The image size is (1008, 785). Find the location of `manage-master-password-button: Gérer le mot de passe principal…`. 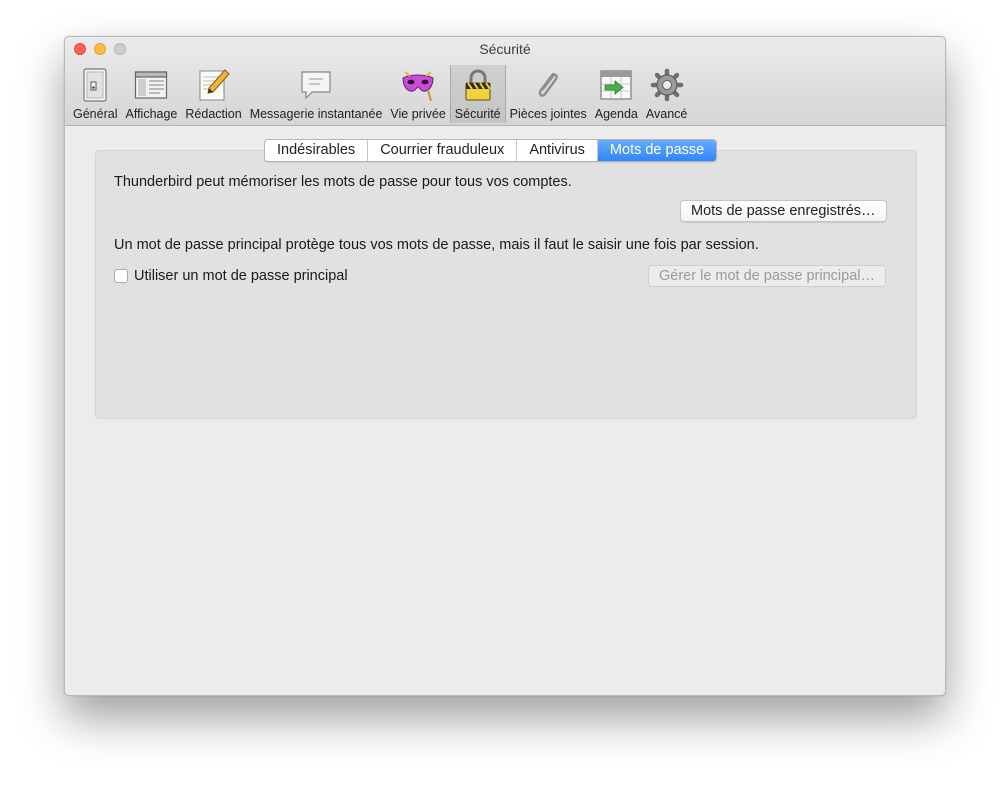

manage-master-password-button: Gérer le mot de passe principal… is located at coordinates (767, 276).